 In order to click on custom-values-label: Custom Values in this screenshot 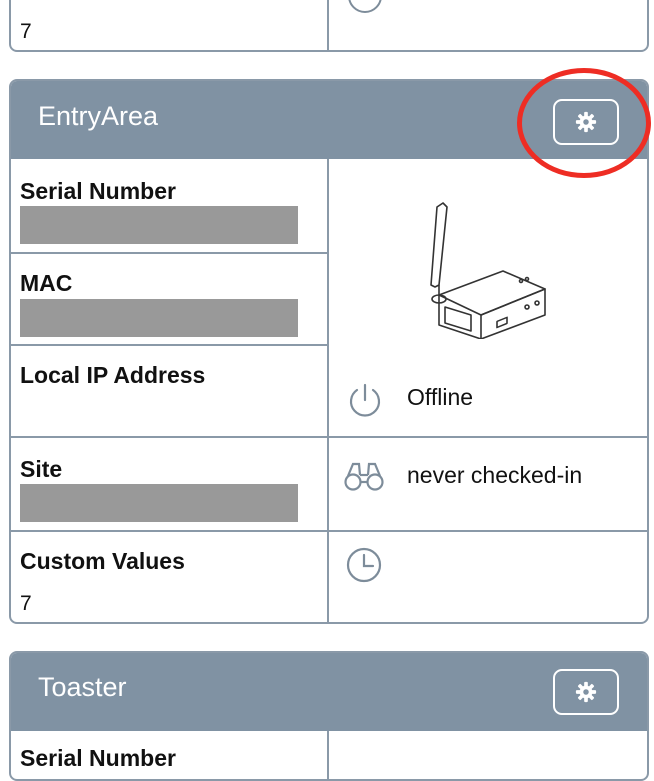, I will do `click(102, 561)`.